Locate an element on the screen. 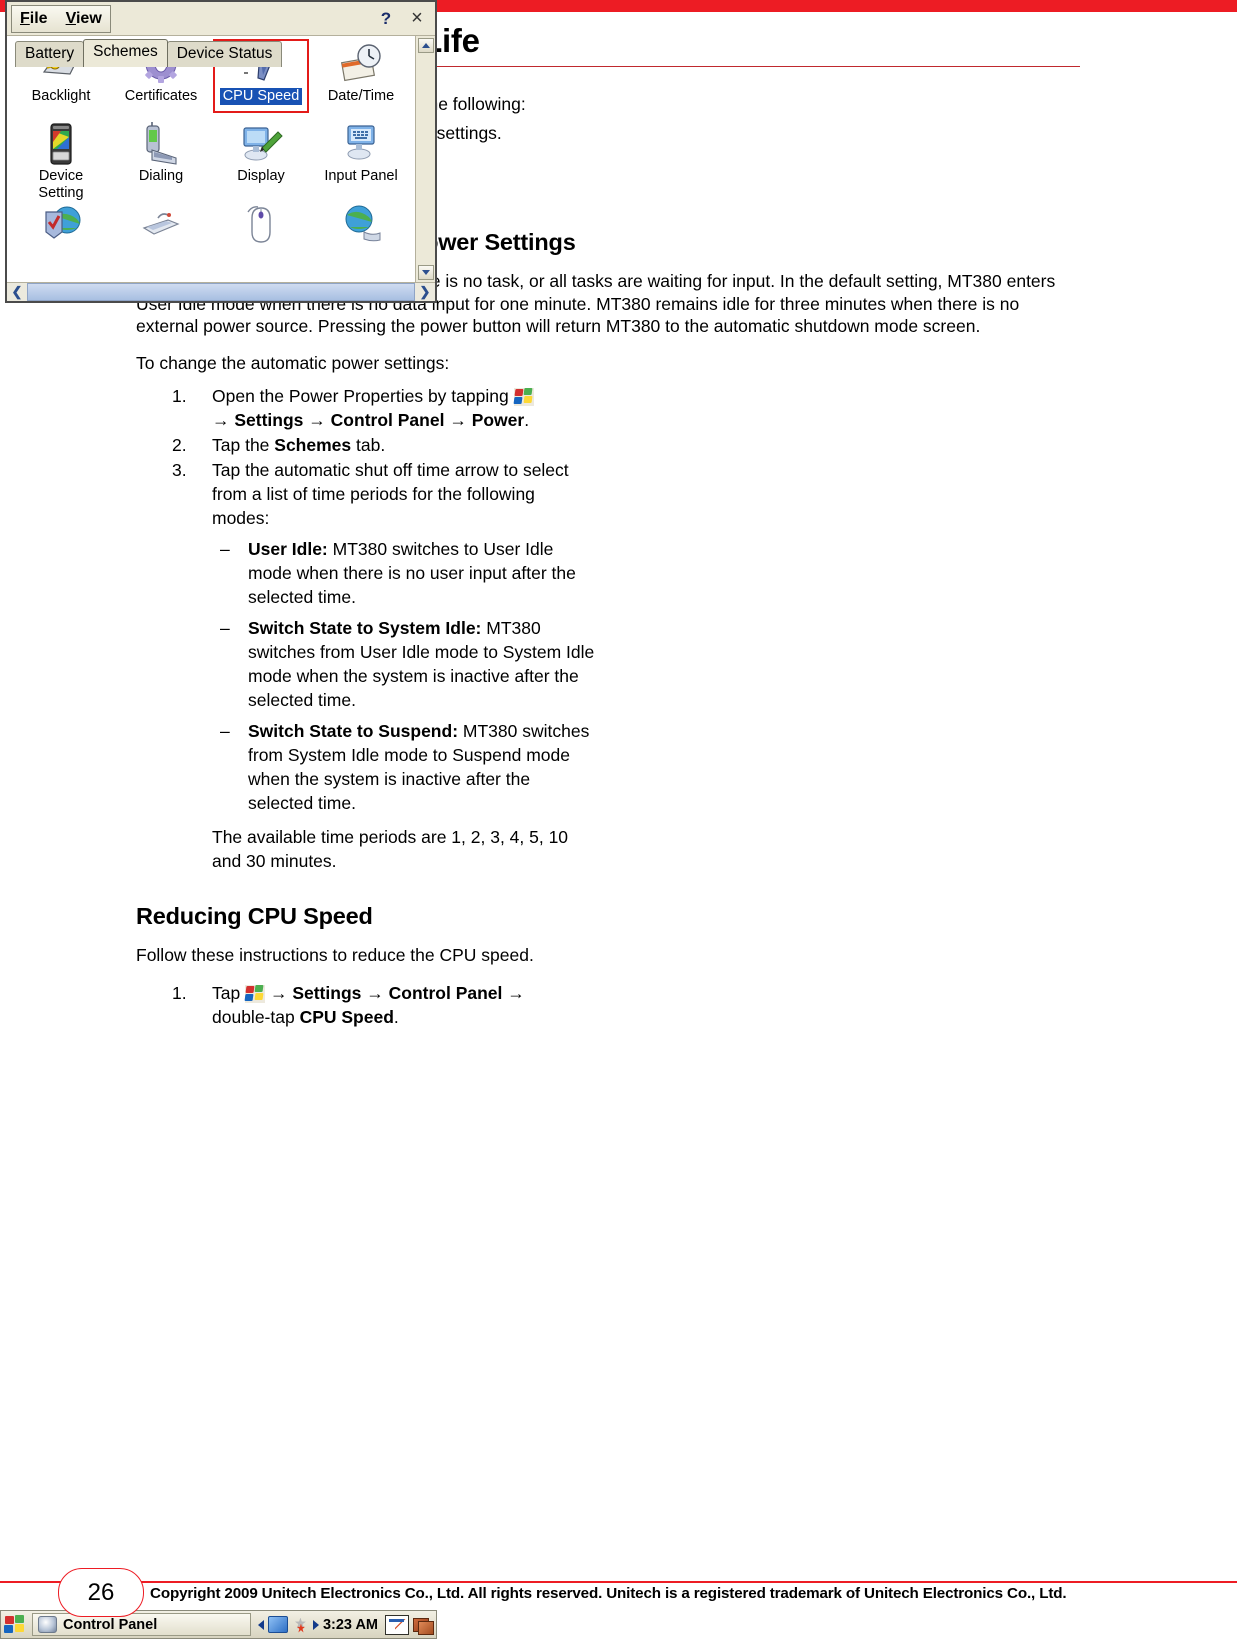 Image resolution: width=1237 pixels, height=1639 pixels. help-pointer-icon: ? is located at coordinates (386, 19).